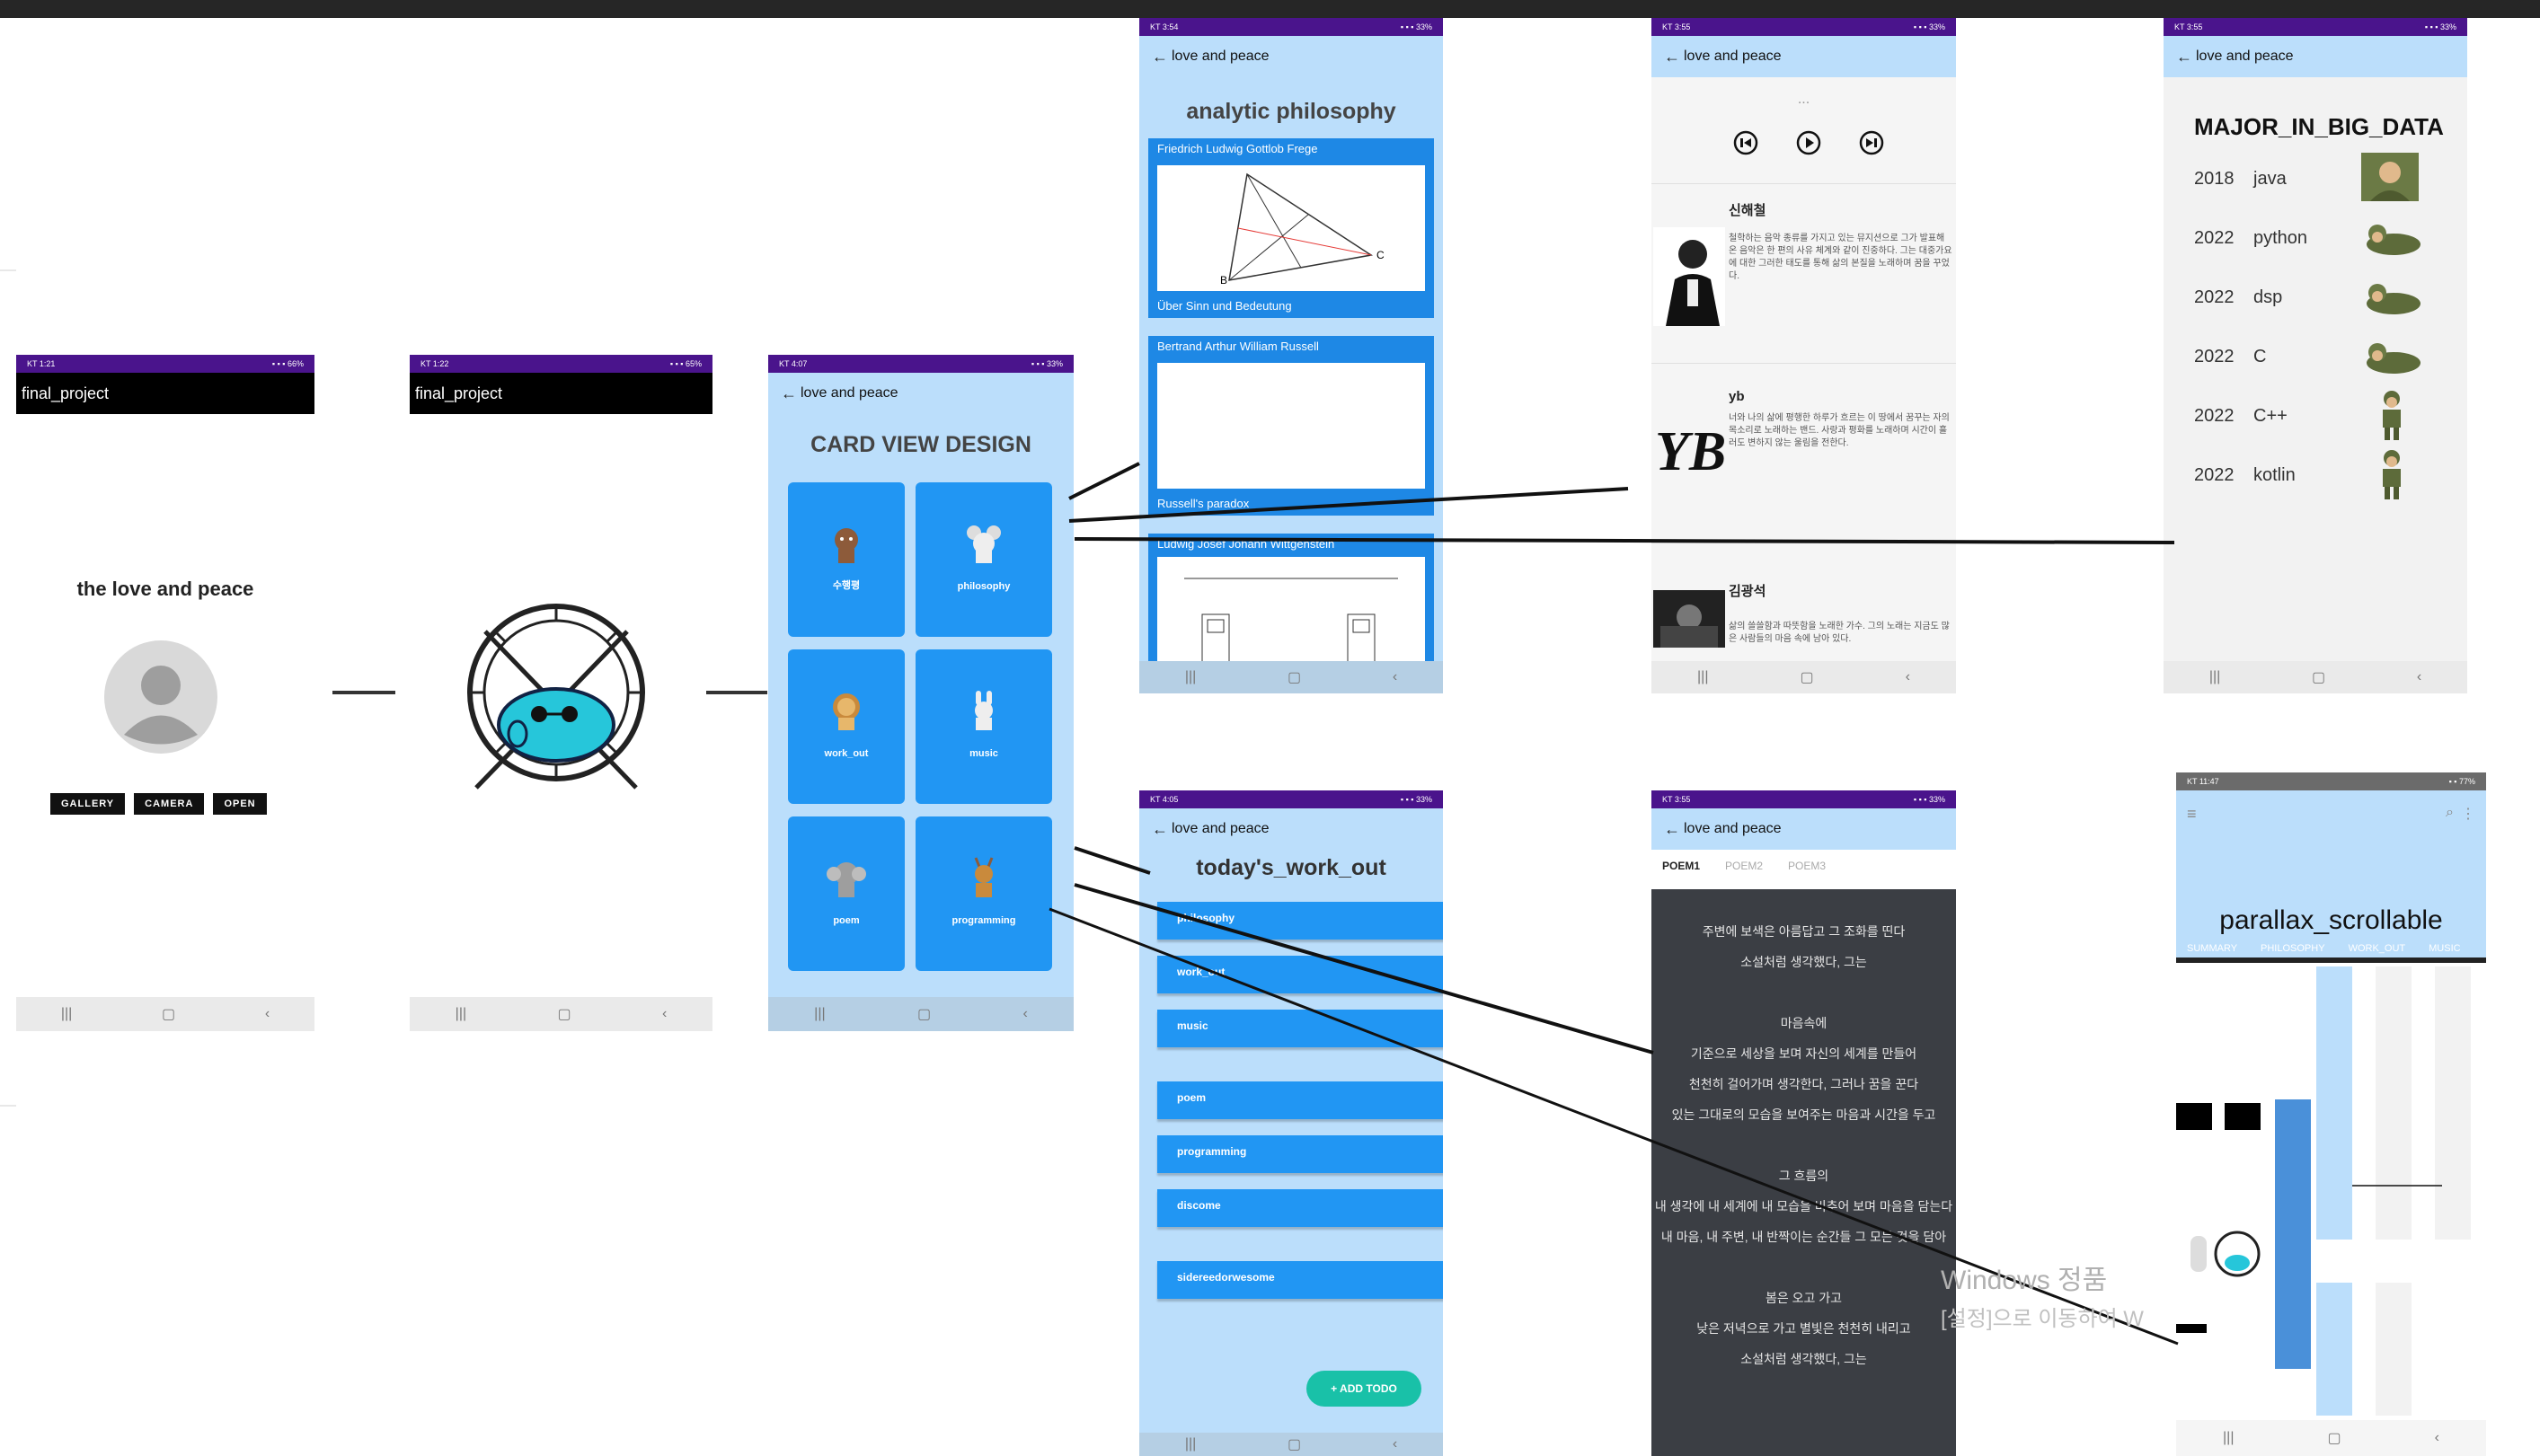 The image size is (2540, 1456). Describe the element at coordinates (846, 585) in the screenshot. I see `card-label: 수행평` at that location.